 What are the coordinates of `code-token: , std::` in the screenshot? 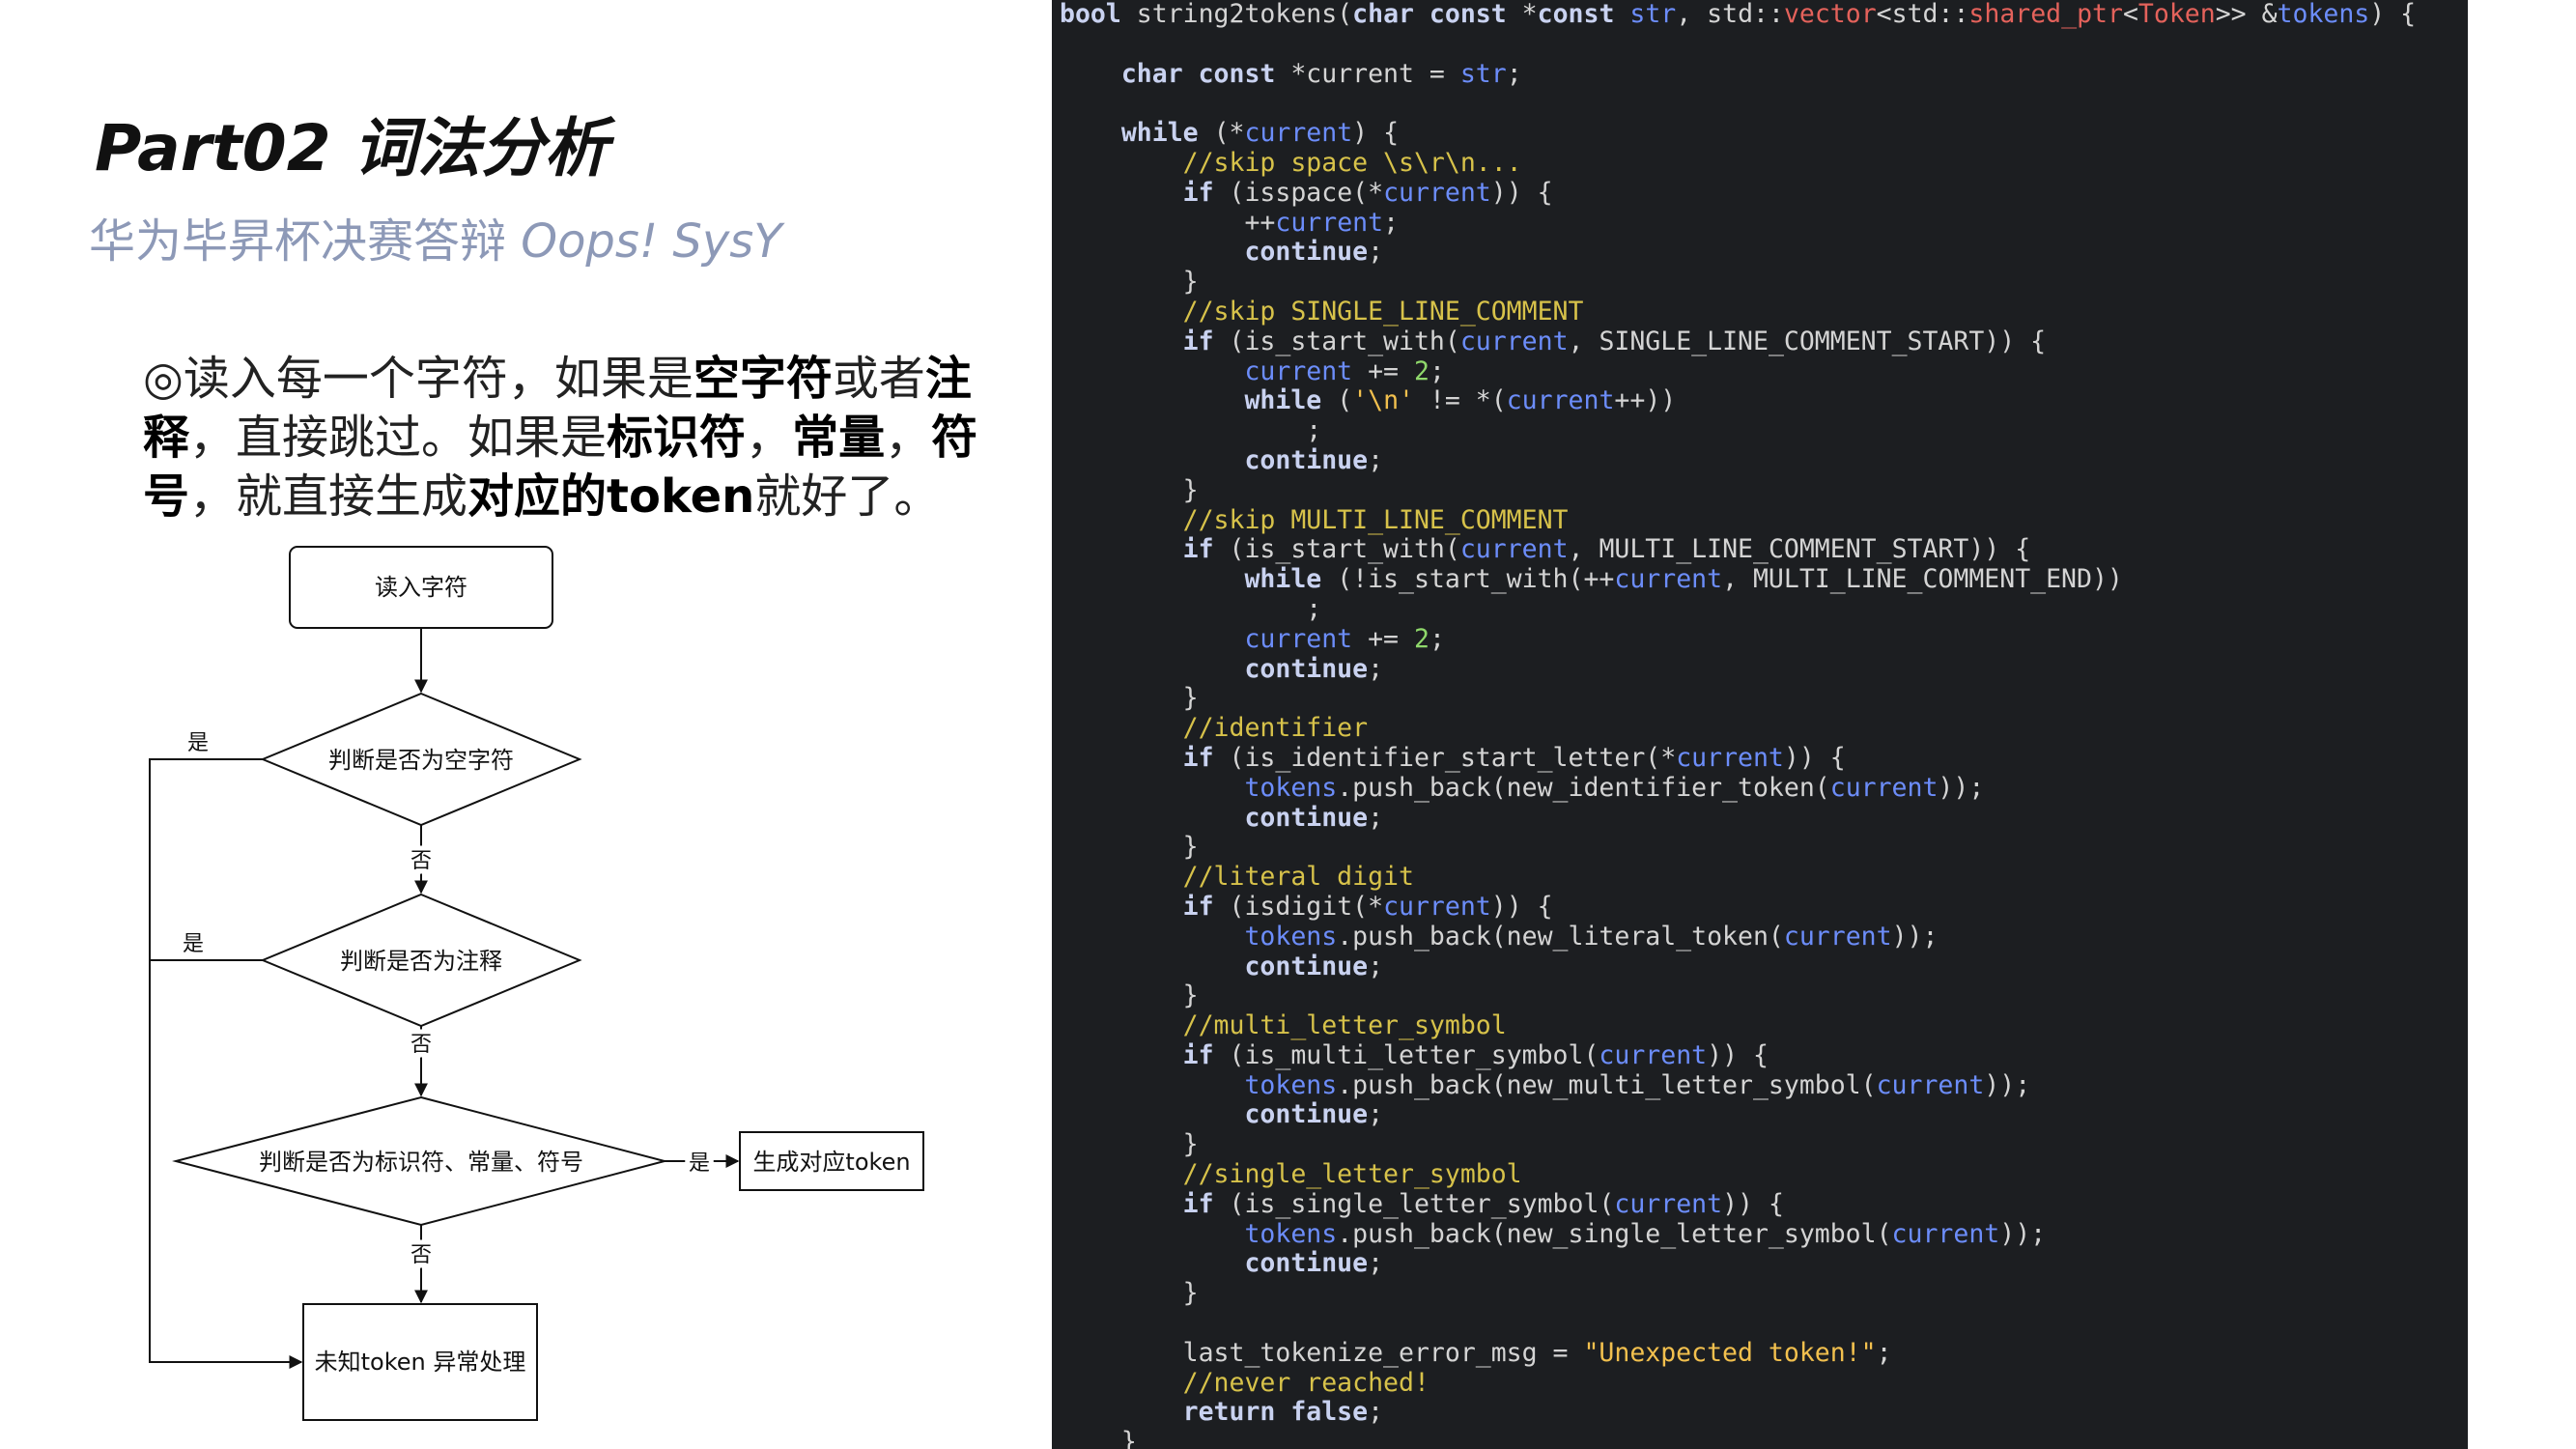 It's located at (1730, 14).